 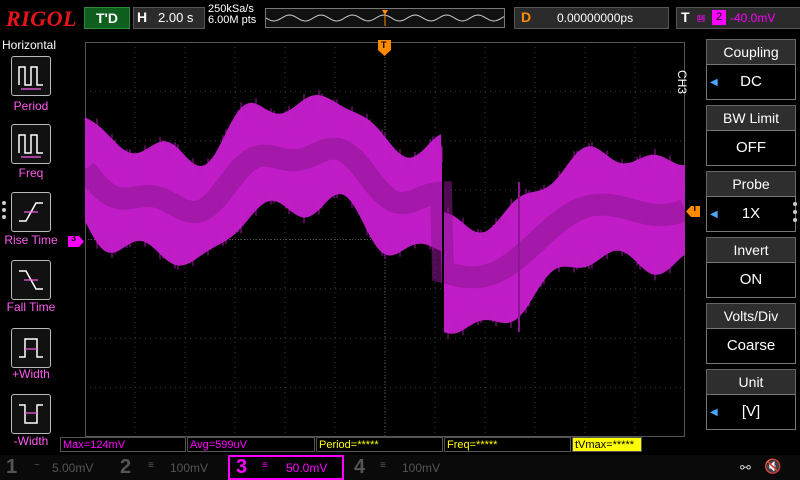 What do you see at coordinates (751, 381) in the screenshot?
I see `unit-title: Unit` at bounding box center [751, 381].